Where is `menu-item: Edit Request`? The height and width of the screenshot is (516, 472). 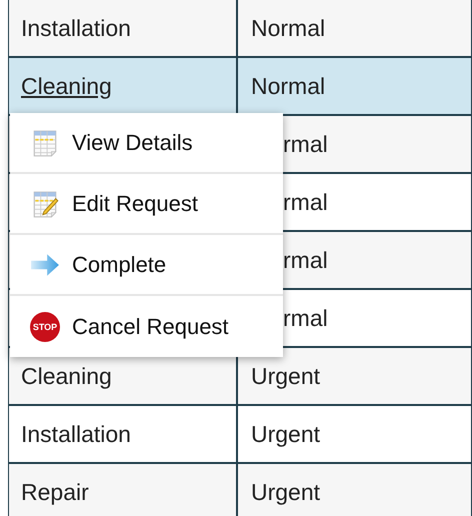
menu-item: Edit Request is located at coordinates (146, 204).